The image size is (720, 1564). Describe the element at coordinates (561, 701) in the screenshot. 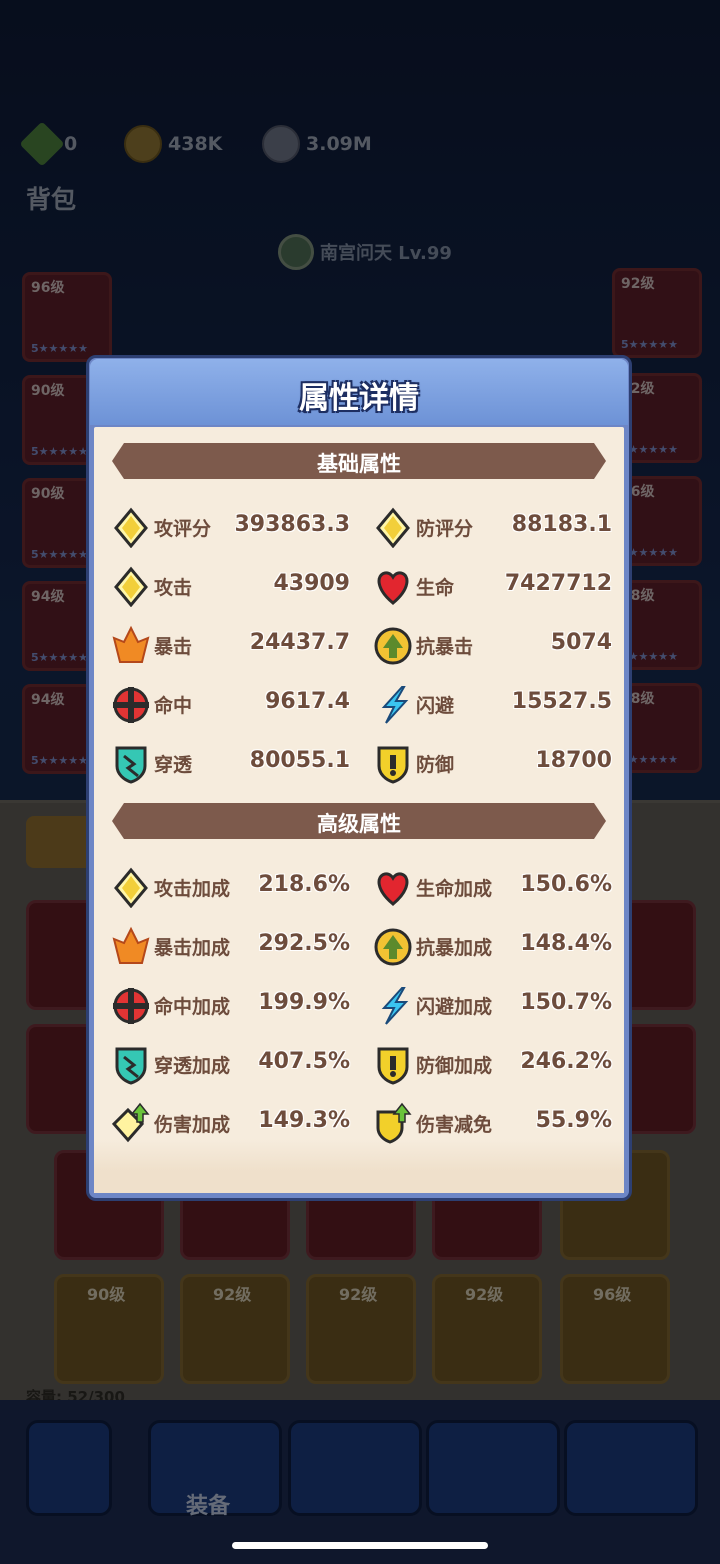

I see `stat-value: 15527.5` at that location.